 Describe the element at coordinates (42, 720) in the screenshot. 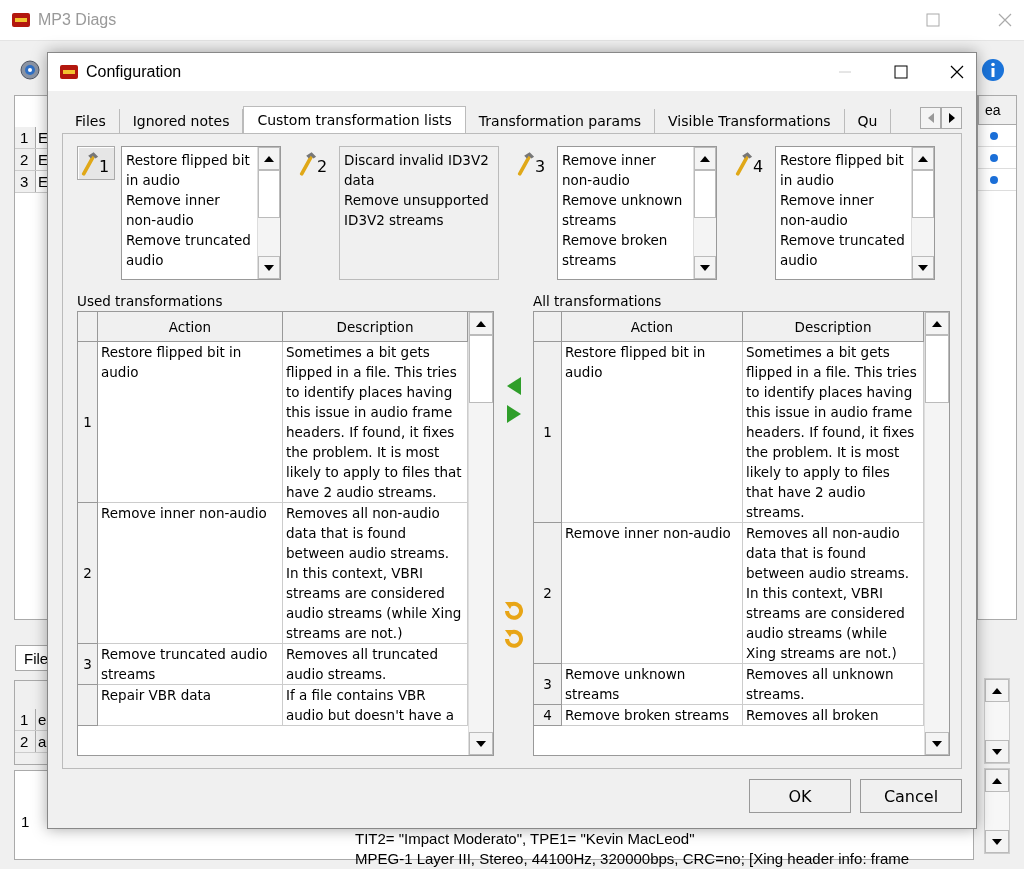

I see `table-cell-text: e` at that location.